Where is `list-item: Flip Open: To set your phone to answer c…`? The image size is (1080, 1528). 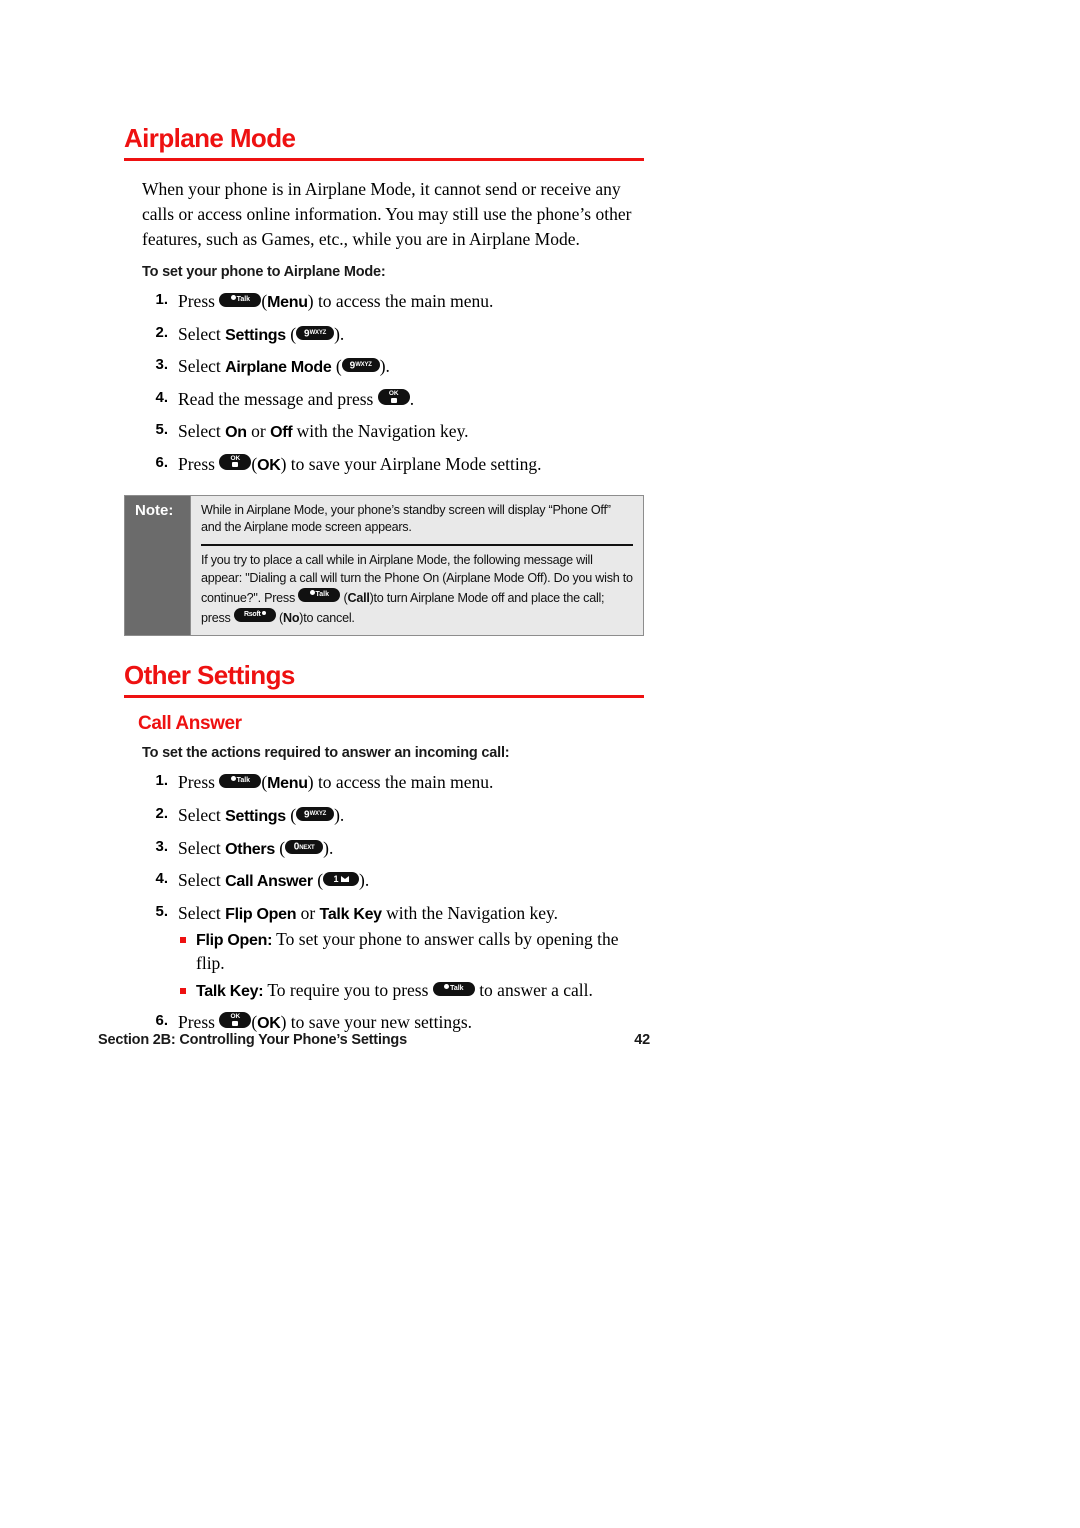
list-item: Flip Open: To set your phone to answer c… is located at coordinates (411, 951).